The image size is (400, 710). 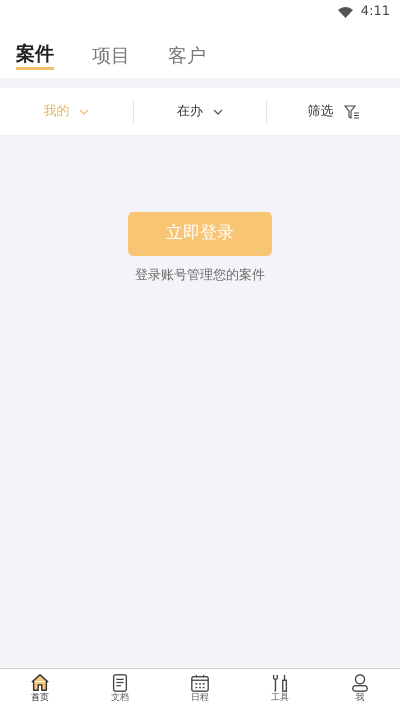 What do you see at coordinates (200, 276) in the screenshot?
I see `hint-text: 登录账号管理您的案件` at bounding box center [200, 276].